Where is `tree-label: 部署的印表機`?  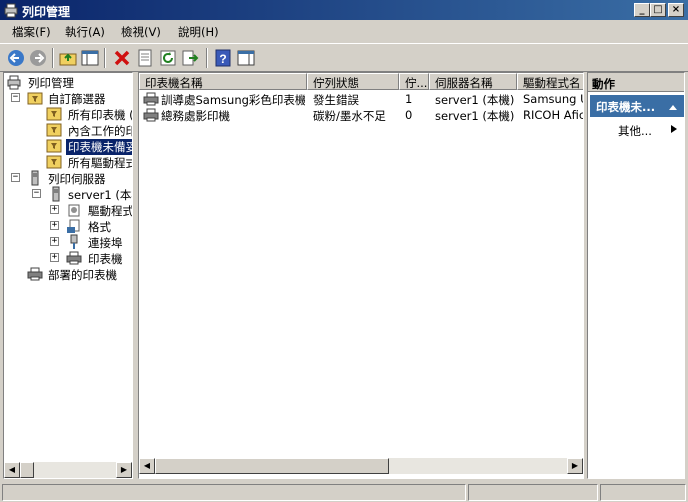
tree-label: 部署的印表機 is located at coordinates (82, 275).